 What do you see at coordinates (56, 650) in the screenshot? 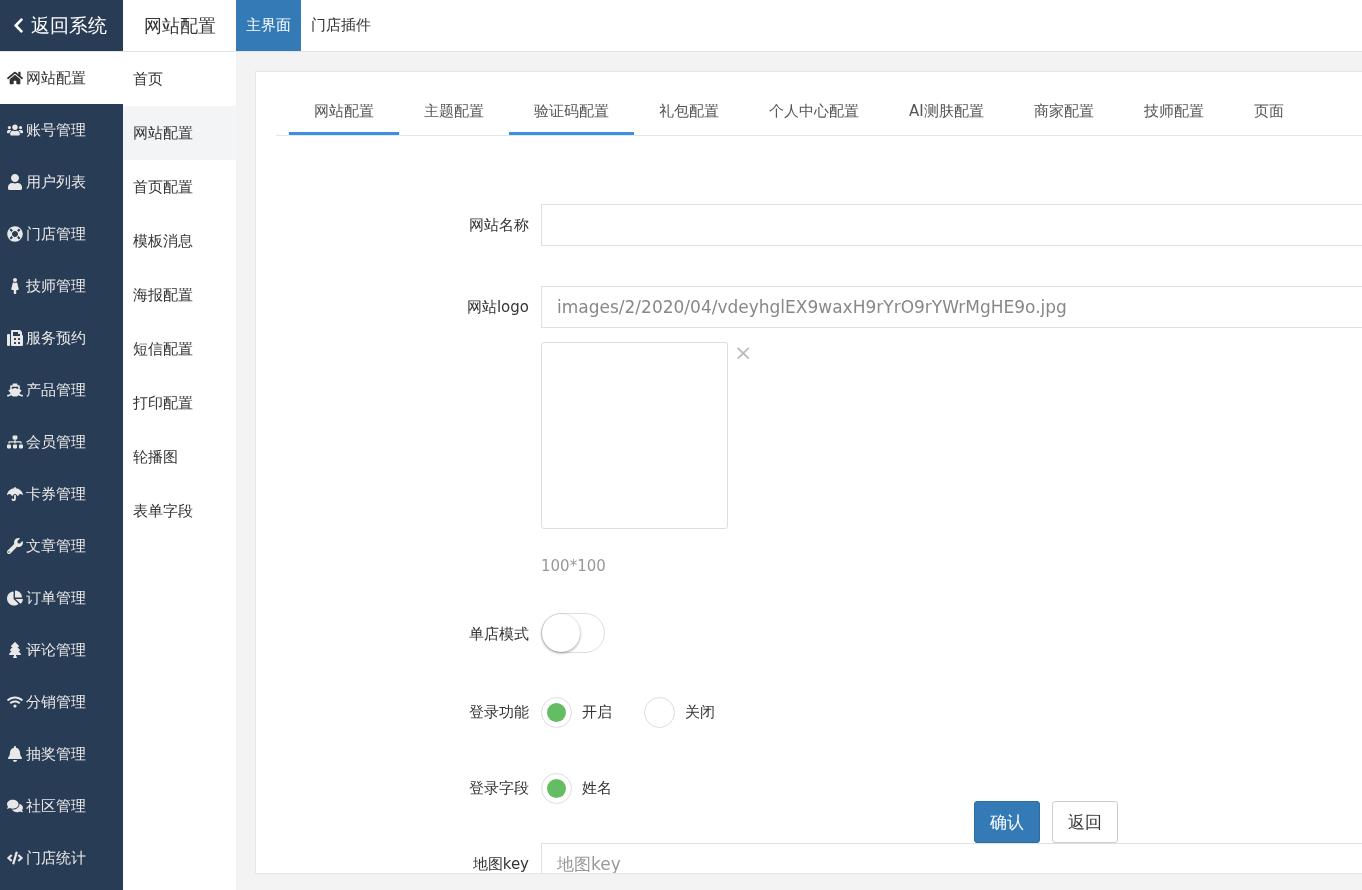
I see `sidebar-label: 评论管理` at bounding box center [56, 650].